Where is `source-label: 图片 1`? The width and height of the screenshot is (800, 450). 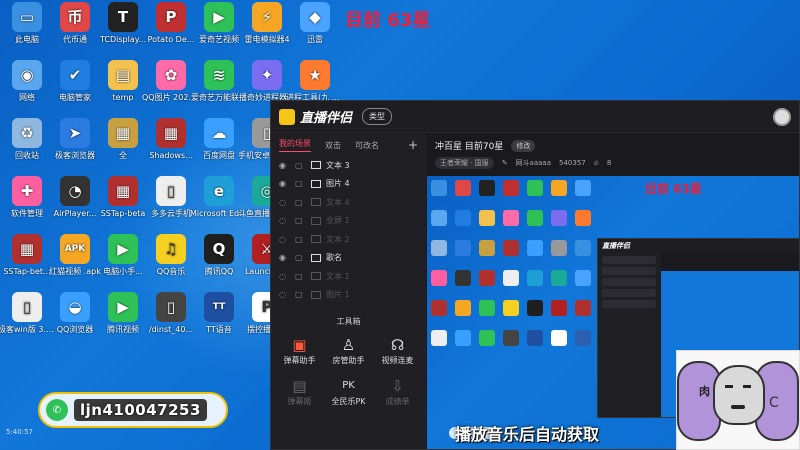 source-label: 图片 1 is located at coordinates (338, 295).